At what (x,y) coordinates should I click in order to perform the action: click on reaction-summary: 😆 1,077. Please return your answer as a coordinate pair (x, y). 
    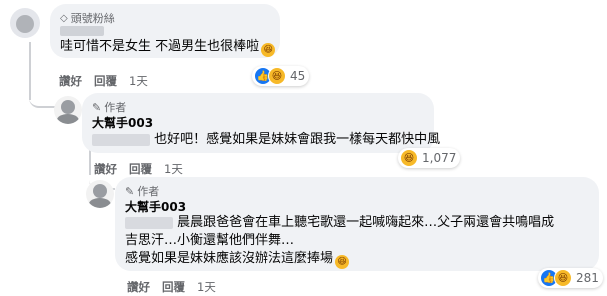
    Looking at the image, I should click on (429, 158).